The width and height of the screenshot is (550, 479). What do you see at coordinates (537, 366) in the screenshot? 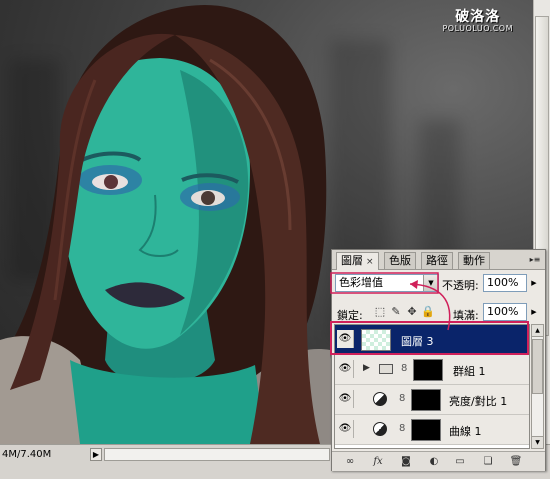
I see `layer-list-scroll-thumb` at bounding box center [537, 366].